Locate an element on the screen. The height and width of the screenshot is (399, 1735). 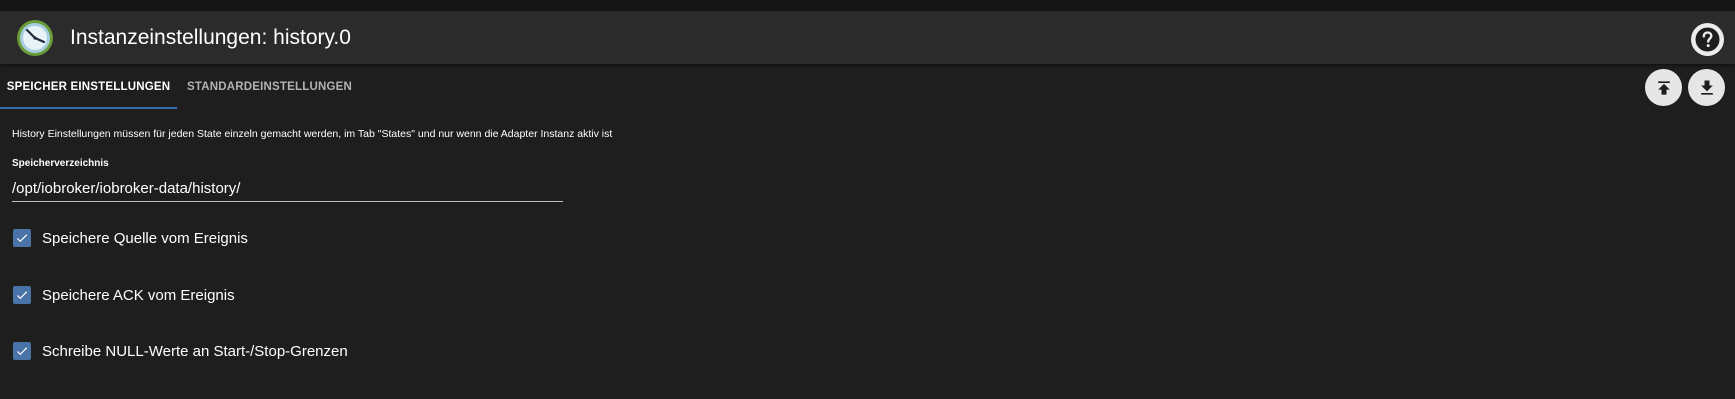
tab-label: SPEICHER EINSTELLUNGEN is located at coordinates (88, 86).